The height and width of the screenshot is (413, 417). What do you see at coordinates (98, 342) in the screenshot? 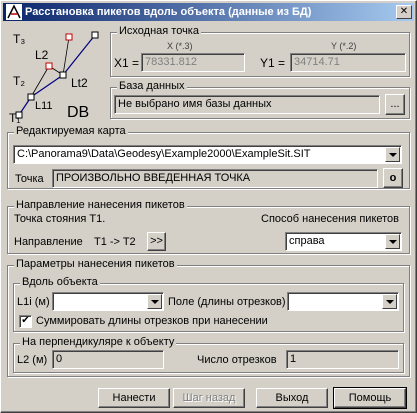
I see `perpendicular-title: На перпендикуляре к объекту` at bounding box center [98, 342].